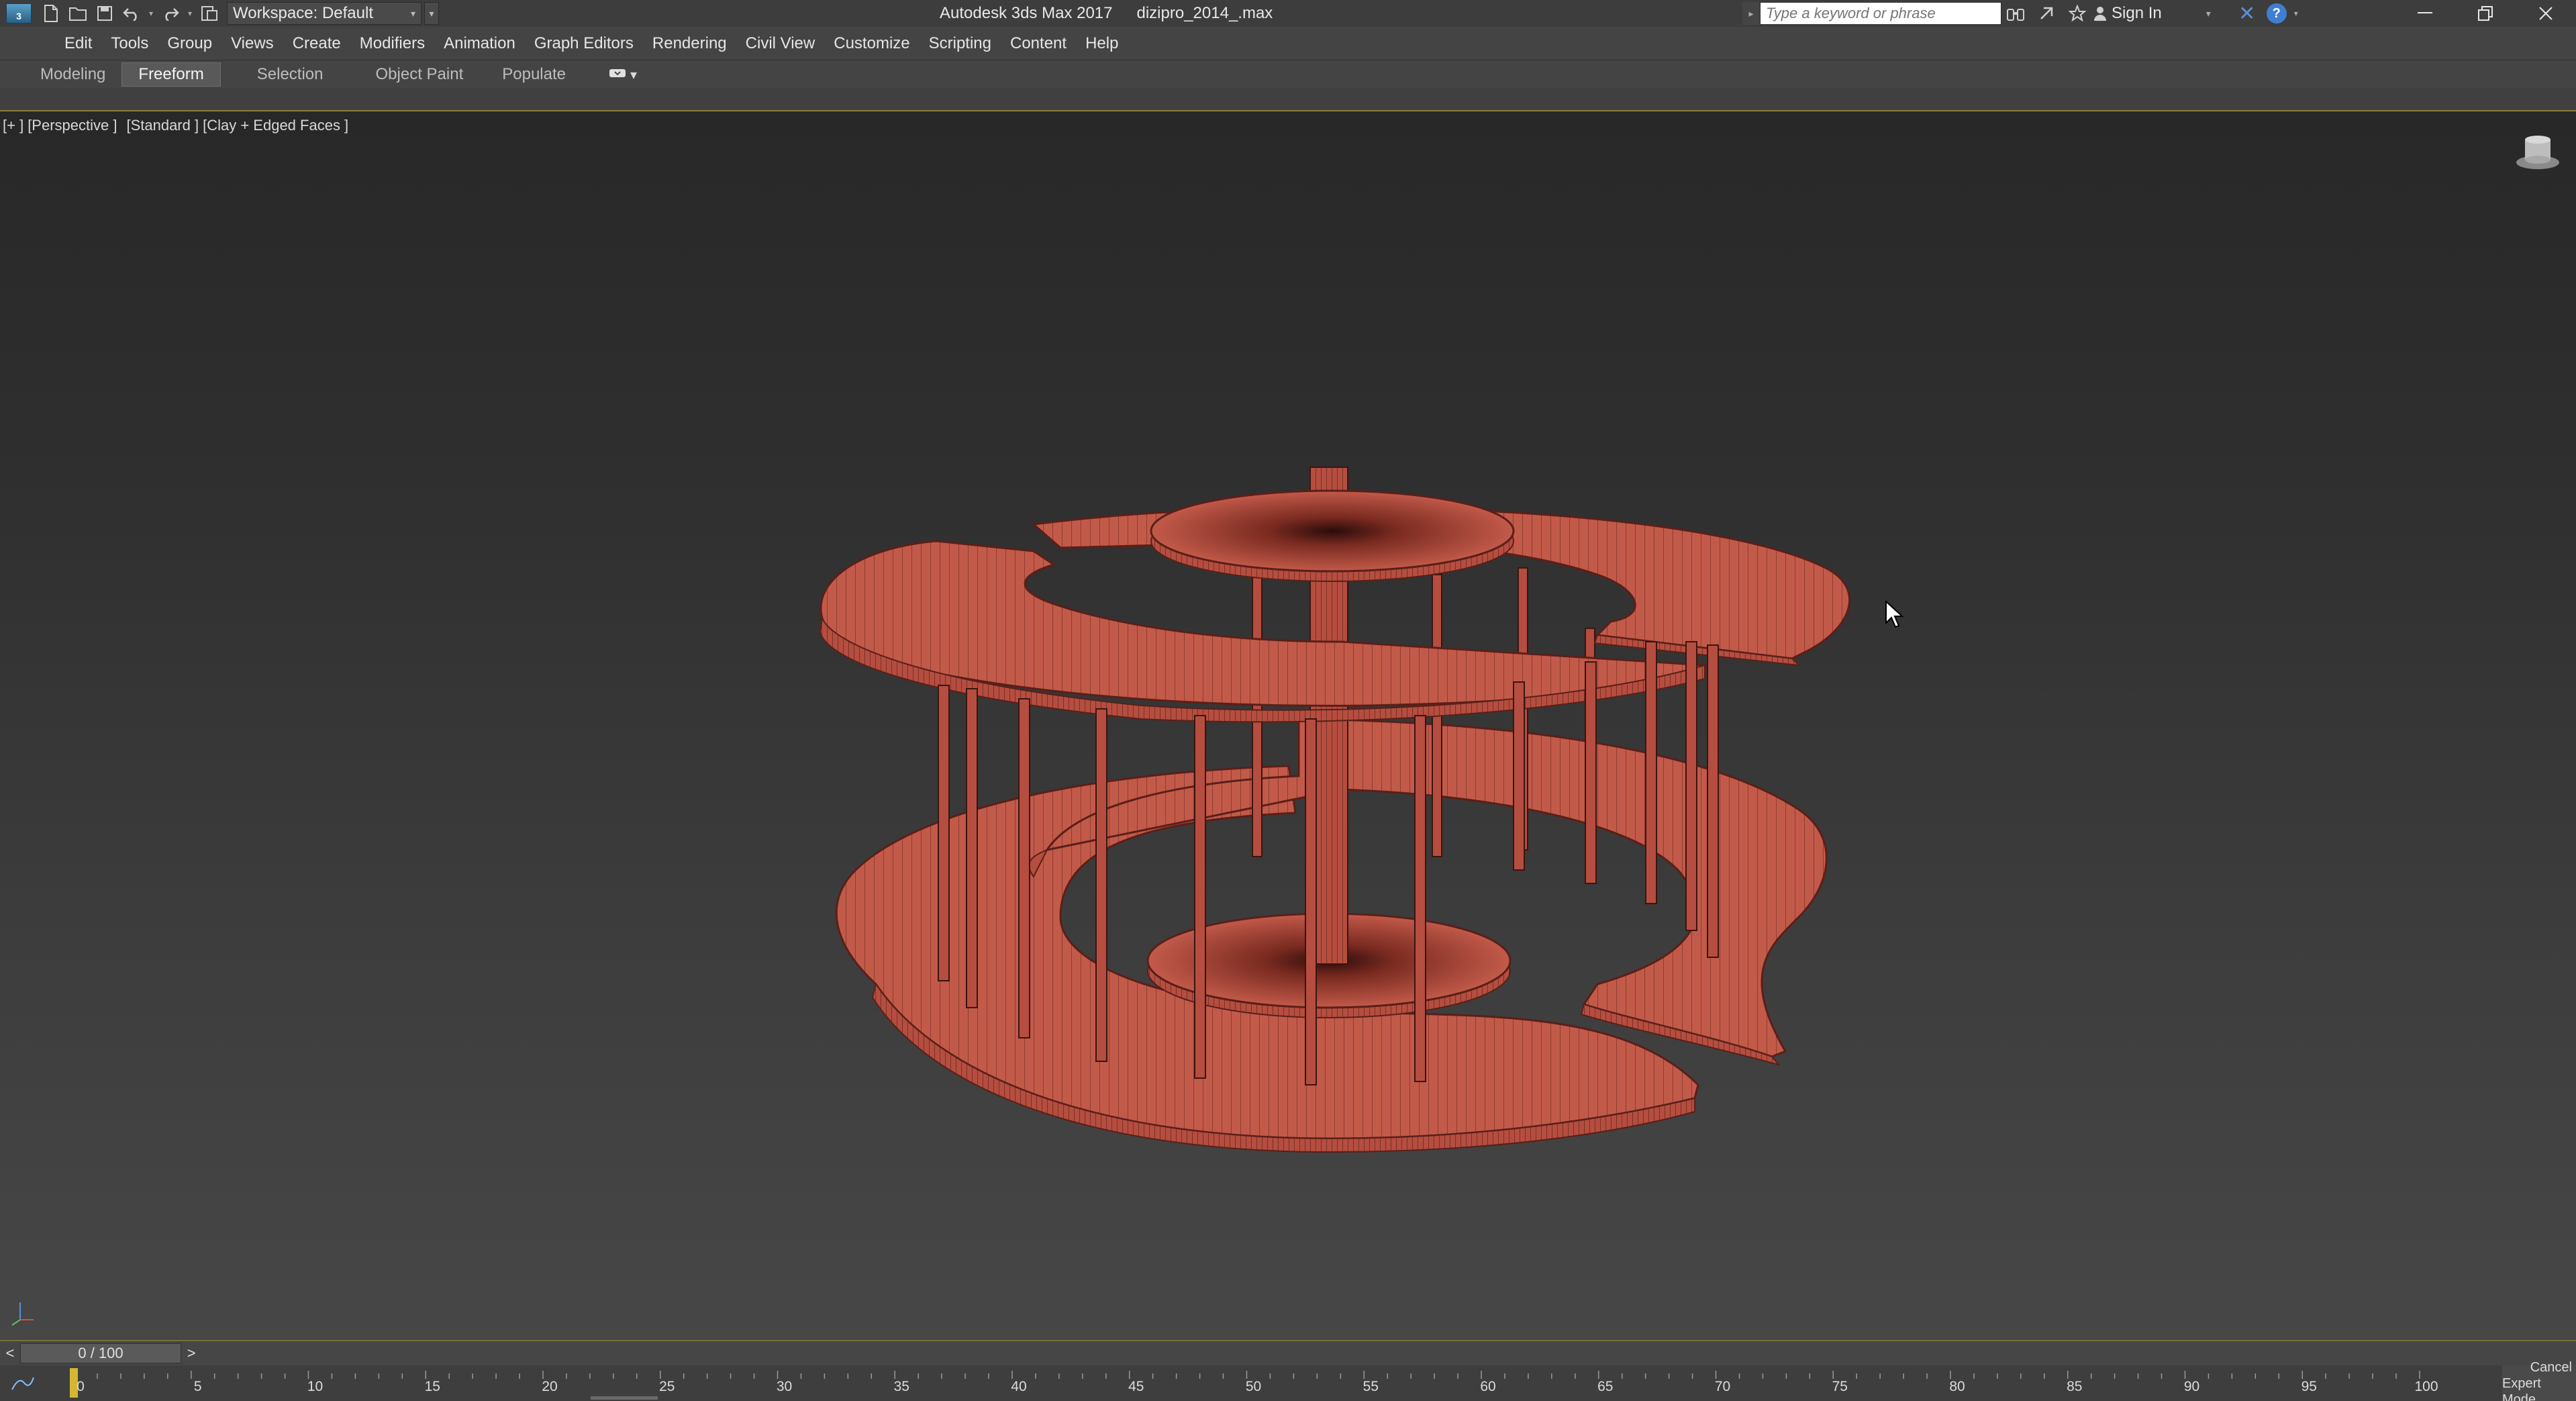  I want to click on undo-icon, so click(131, 14).